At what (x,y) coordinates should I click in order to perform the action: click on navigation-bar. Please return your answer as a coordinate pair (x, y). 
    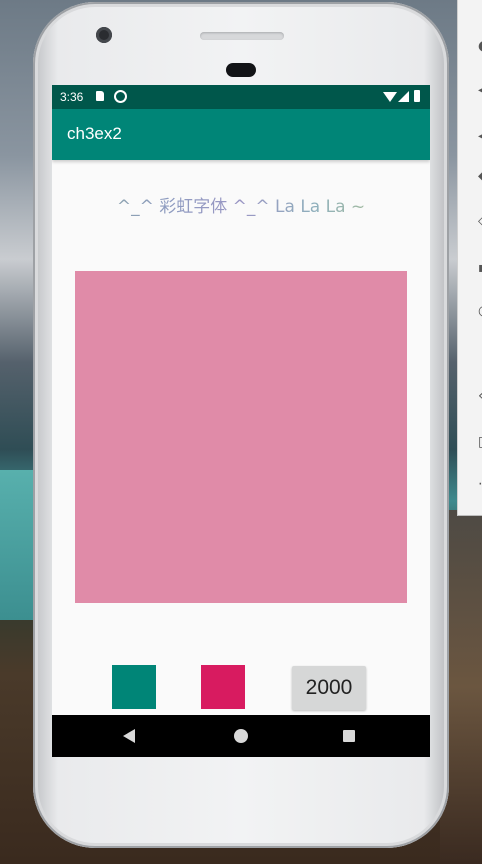
    Looking at the image, I should click on (241, 736).